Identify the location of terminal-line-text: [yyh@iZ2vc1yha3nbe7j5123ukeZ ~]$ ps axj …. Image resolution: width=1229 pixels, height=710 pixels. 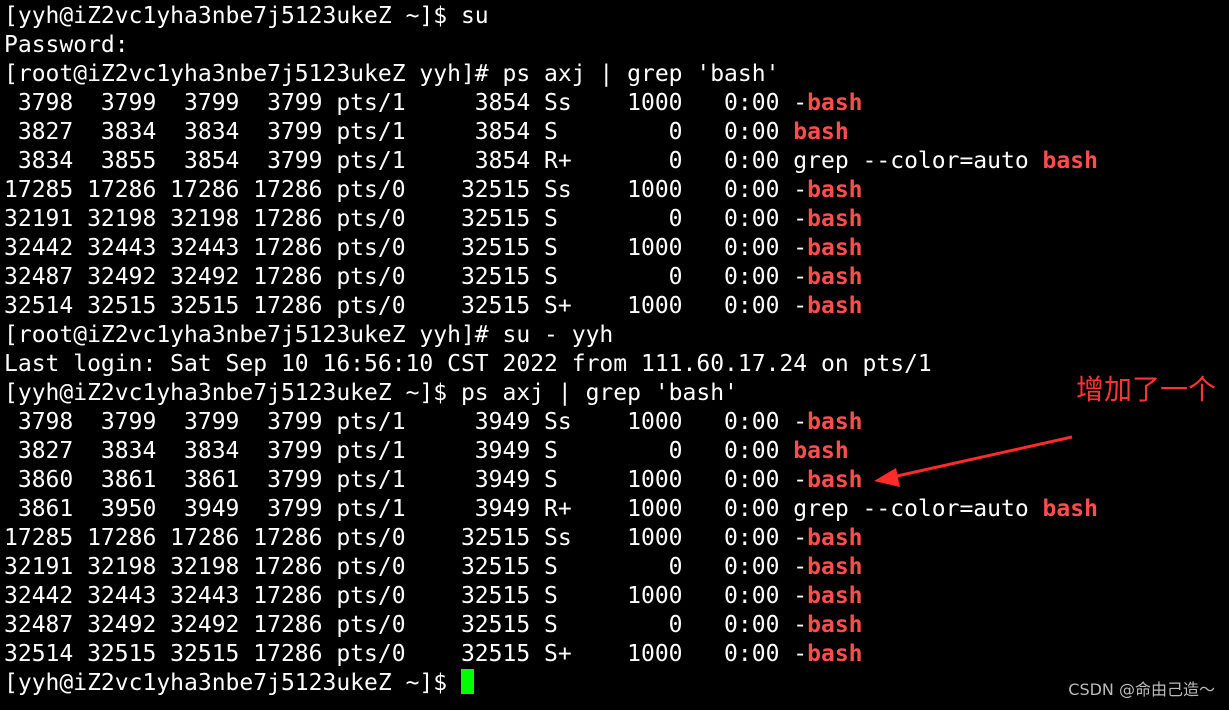
(371, 393).